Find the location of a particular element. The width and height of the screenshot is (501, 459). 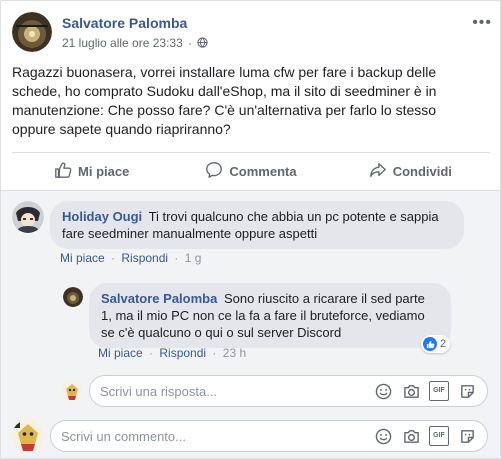

commenter-avatar is located at coordinates (28, 217).